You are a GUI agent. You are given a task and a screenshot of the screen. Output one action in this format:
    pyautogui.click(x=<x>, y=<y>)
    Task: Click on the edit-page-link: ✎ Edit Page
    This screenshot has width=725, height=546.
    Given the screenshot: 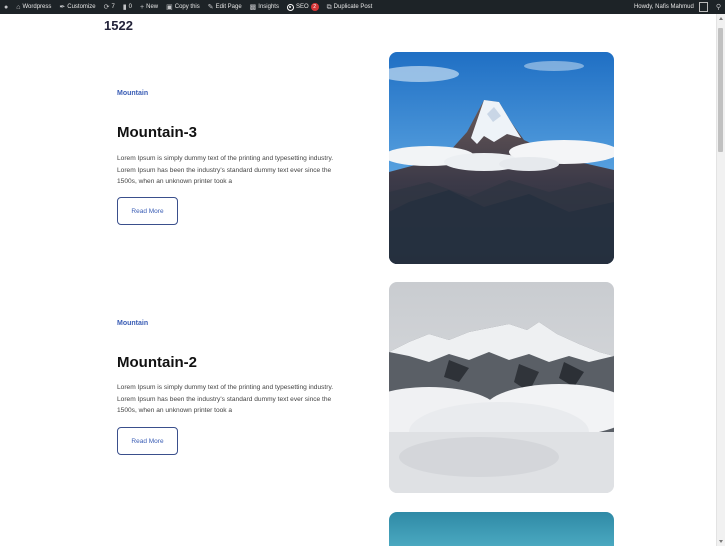 What is the action you would take?
    pyautogui.click(x=225, y=7)
    